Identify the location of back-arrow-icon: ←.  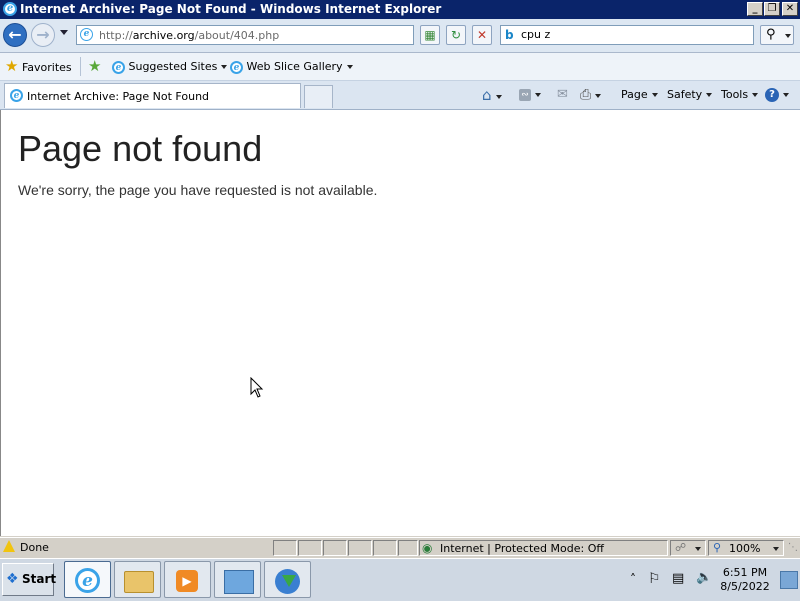
(15, 34).